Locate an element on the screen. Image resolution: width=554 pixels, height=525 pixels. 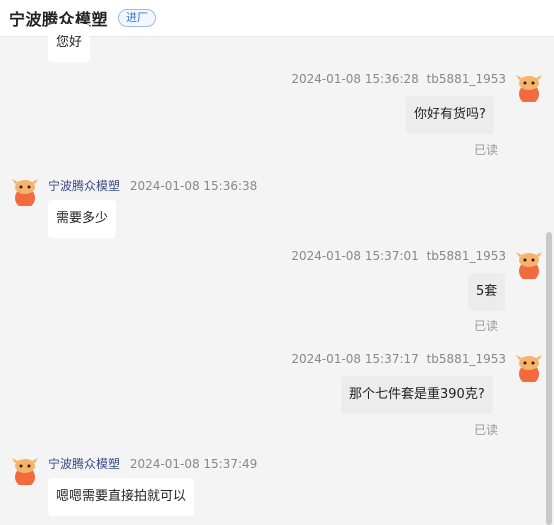
message-time: 2024-01-08 15:37:17 is located at coordinates (355, 359).